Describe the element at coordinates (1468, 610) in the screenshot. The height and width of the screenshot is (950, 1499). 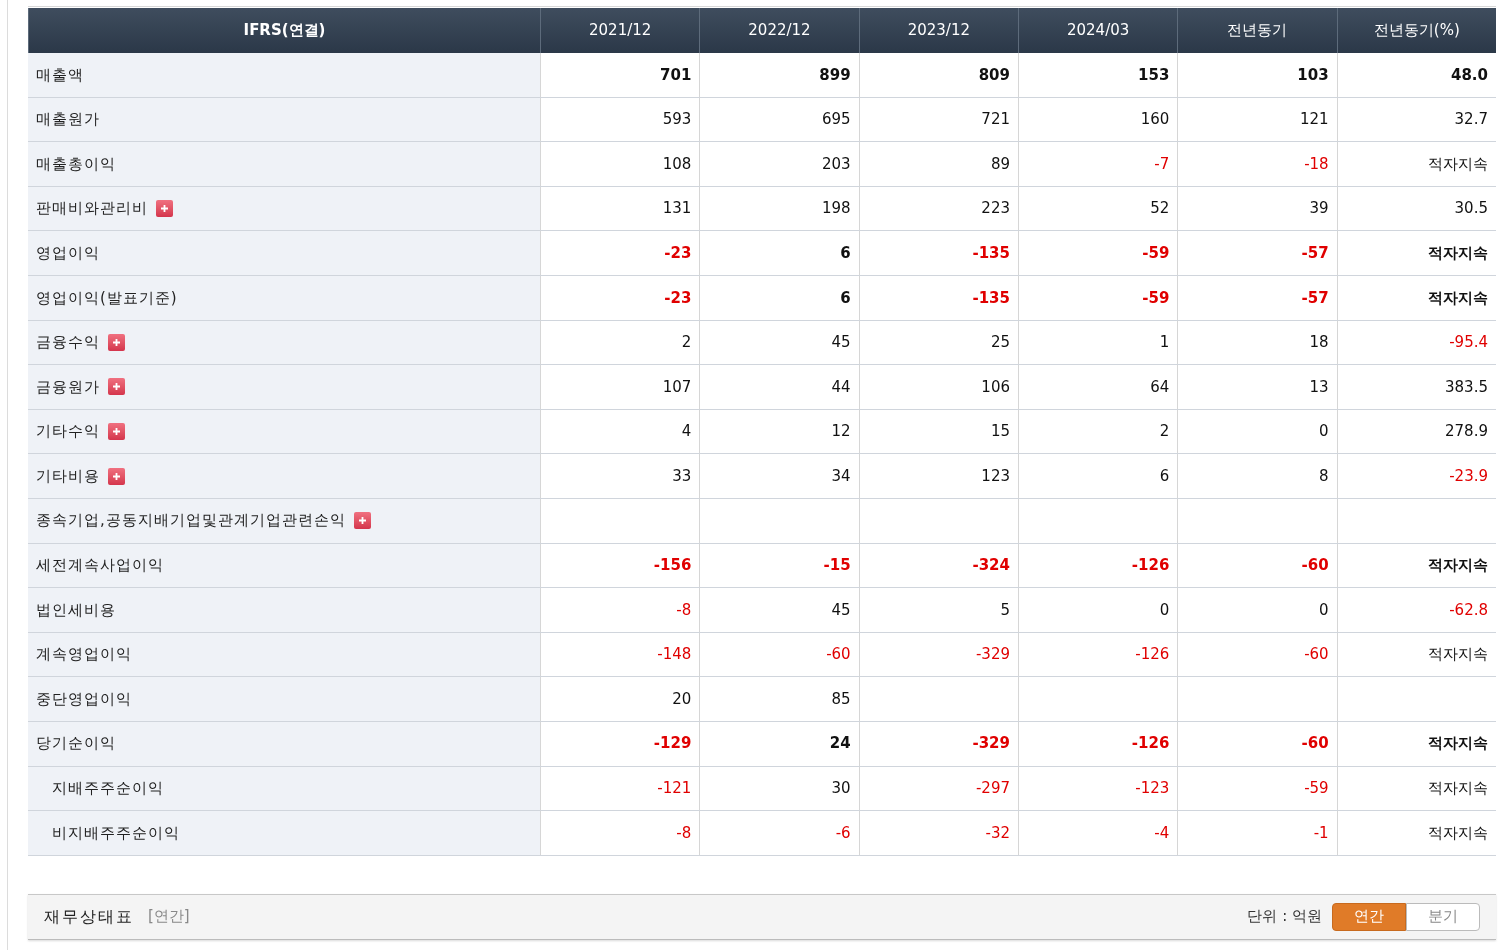
I see `table-cell-text: -62.8` at that location.